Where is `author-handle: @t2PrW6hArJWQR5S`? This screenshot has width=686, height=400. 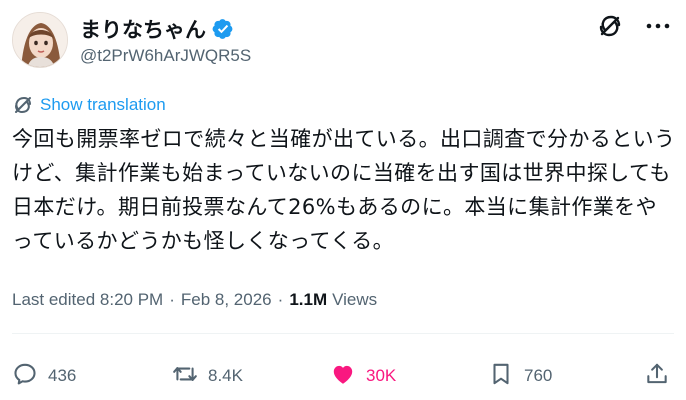
author-handle: @t2PrW6hArJWQR5S is located at coordinates (165, 56).